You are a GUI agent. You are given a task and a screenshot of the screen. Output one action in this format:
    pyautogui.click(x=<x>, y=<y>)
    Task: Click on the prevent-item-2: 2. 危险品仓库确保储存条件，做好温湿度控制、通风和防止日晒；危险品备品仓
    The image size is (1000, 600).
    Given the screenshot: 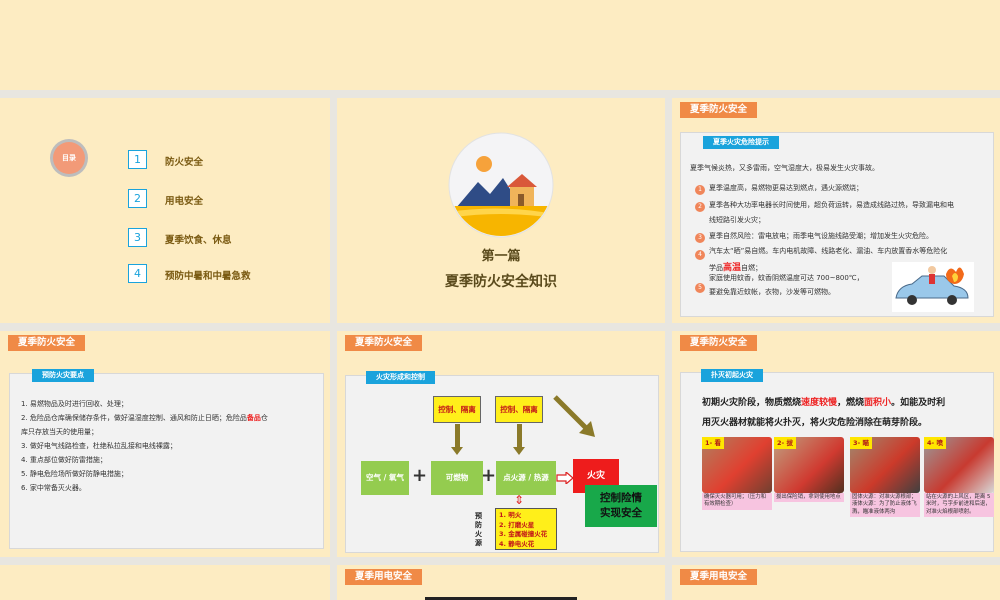 What is the action you would take?
    pyautogui.click(x=144, y=419)
    